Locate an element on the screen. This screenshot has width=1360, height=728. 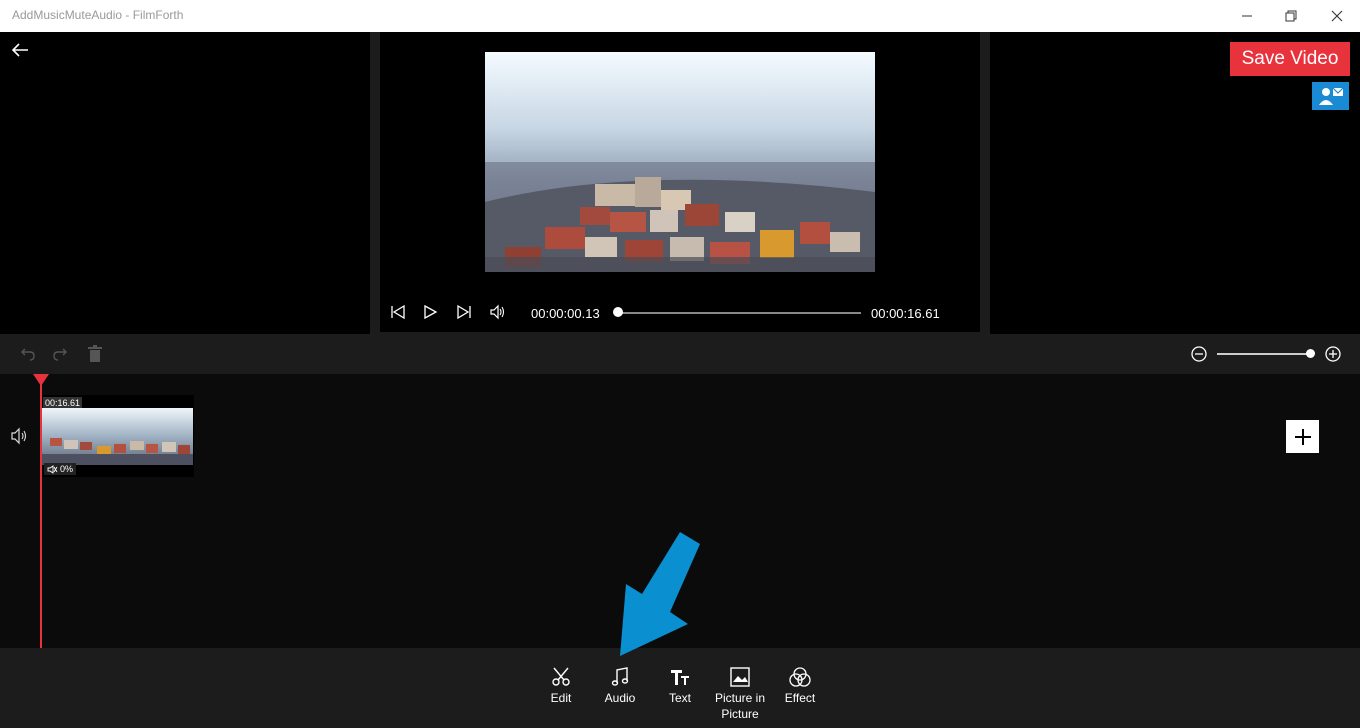
tool-picture-in-picture: Picture in Picture is located at coordinates (740, 694).